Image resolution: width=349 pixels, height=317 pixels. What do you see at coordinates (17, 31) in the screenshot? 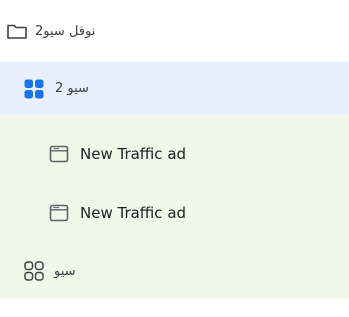
I see `folder-icon` at bounding box center [17, 31].